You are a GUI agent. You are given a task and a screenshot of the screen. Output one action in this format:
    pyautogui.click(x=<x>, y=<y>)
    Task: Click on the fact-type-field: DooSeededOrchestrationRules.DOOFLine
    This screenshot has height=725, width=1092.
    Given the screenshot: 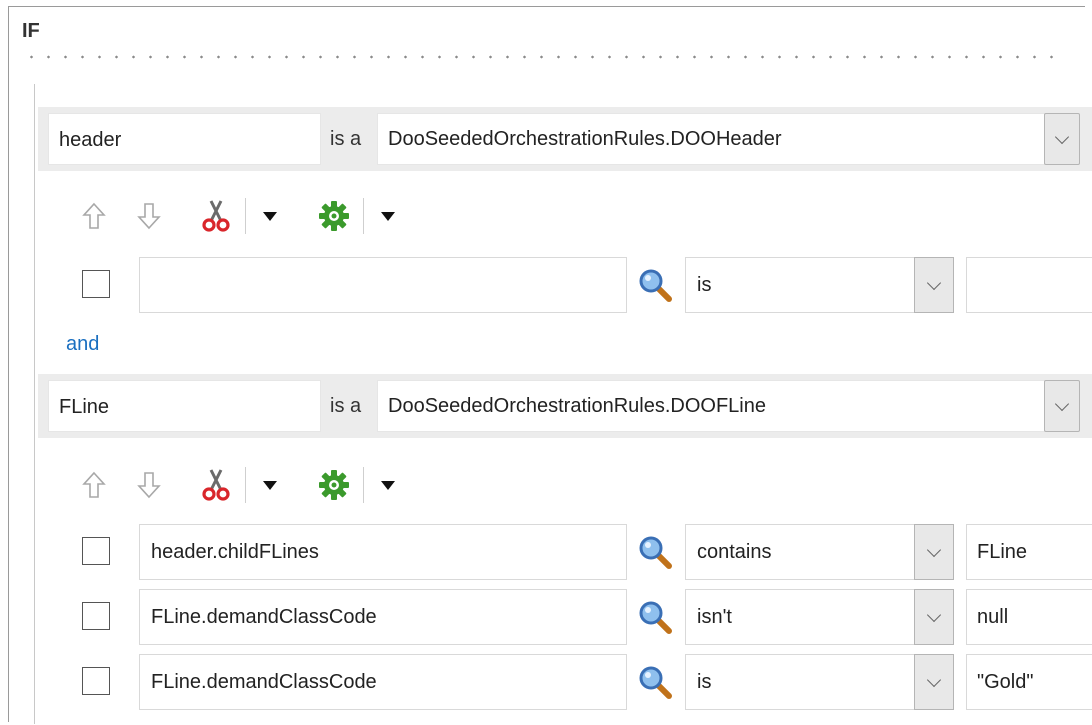 What is the action you would take?
    pyautogui.click(x=711, y=406)
    